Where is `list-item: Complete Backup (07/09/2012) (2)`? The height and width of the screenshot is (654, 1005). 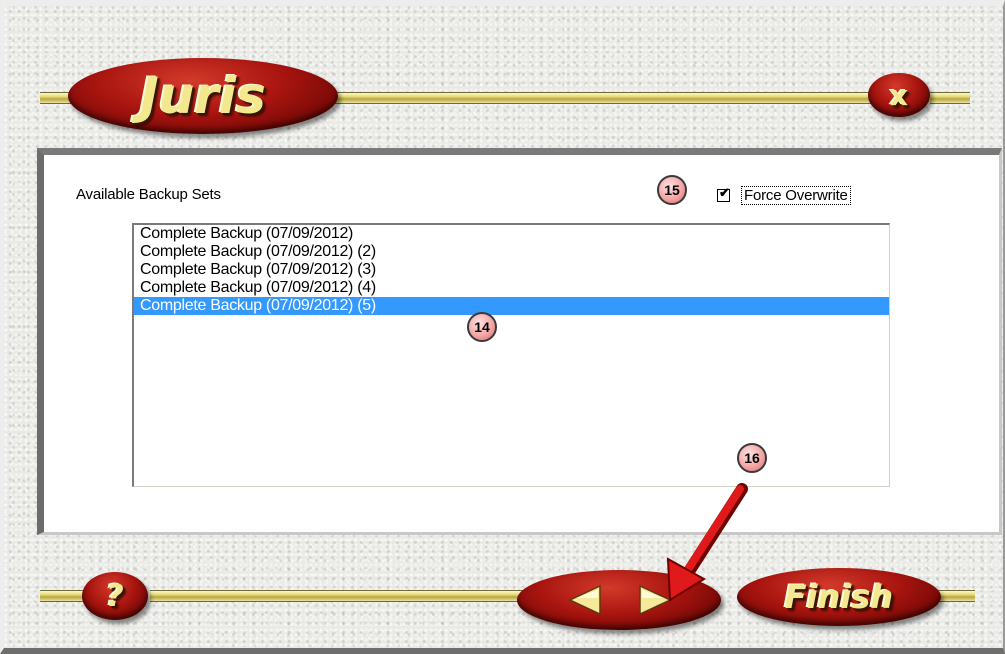 list-item: Complete Backup (07/09/2012) (2) is located at coordinates (511, 252).